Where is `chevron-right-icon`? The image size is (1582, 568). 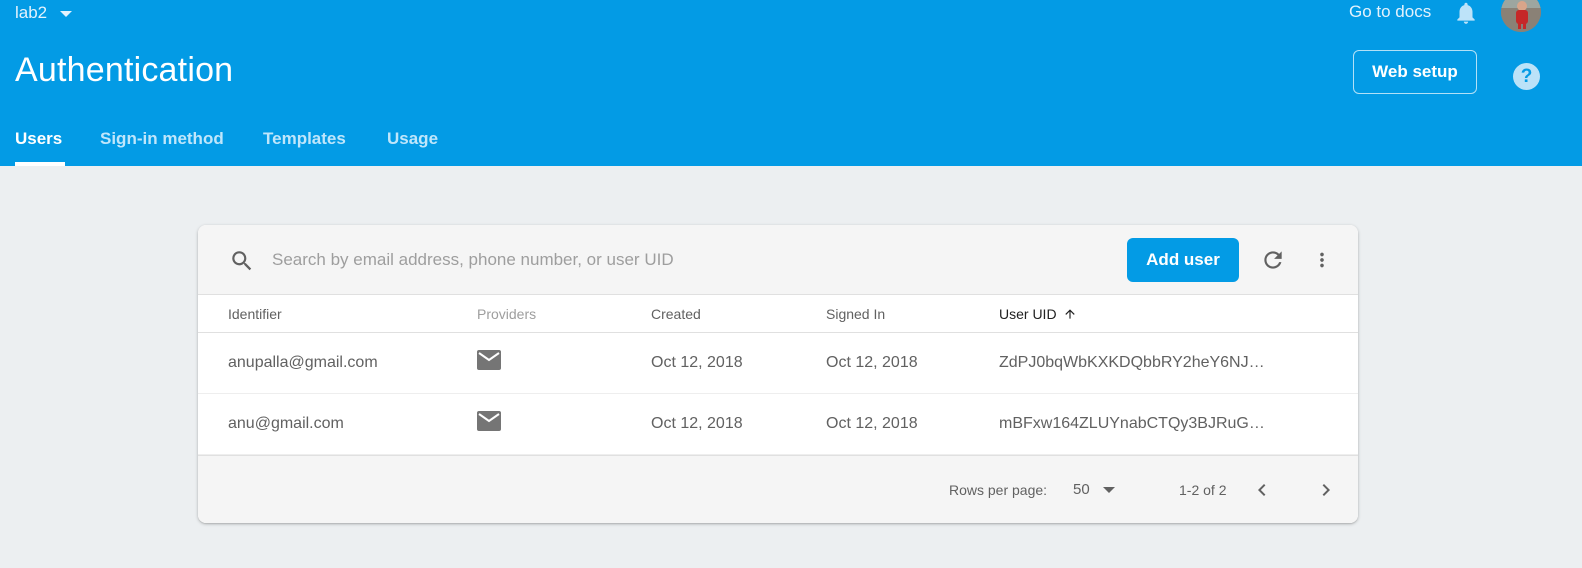
chevron-right-icon is located at coordinates (1326, 490).